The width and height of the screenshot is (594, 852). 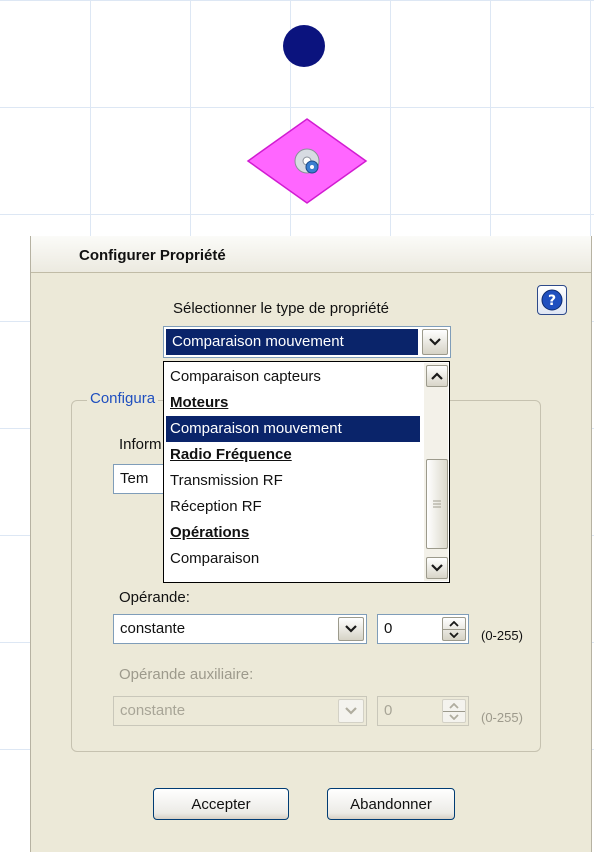 I want to click on dropdown-option: Transmission RF, so click(x=293, y=481).